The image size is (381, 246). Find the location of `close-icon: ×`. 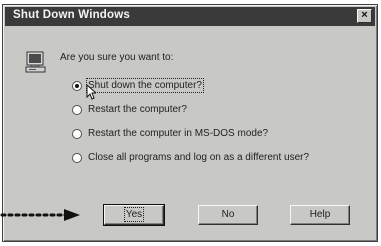

close-icon: × is located at coordinates (364, 15).